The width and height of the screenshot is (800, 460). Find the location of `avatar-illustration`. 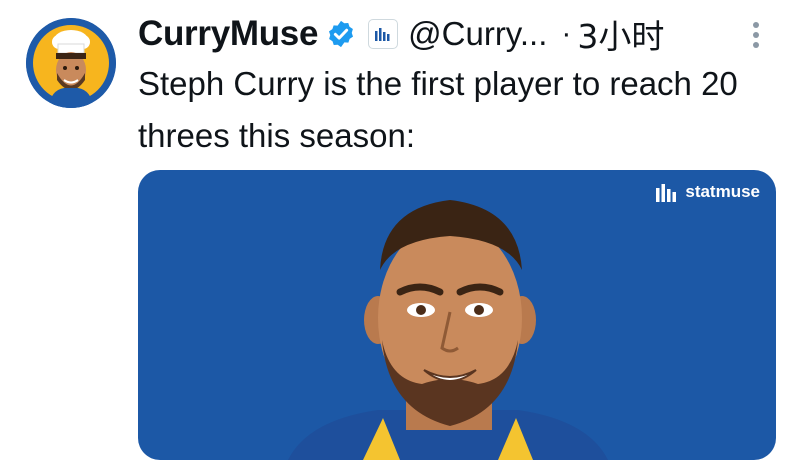

avatar-illustration is located at coordinates (71, 63).